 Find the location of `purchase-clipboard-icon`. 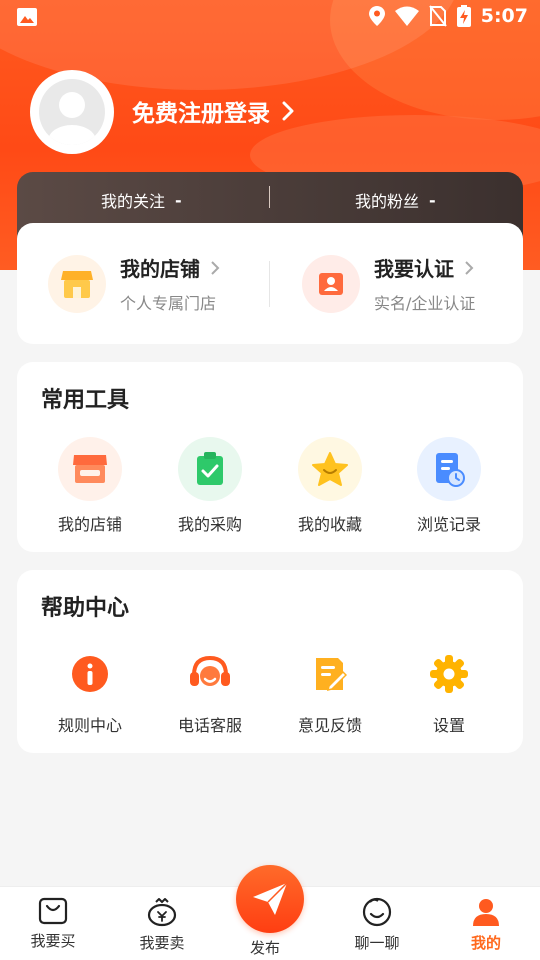

purchase-clipboard-icon is located at coordinates (210, 468).